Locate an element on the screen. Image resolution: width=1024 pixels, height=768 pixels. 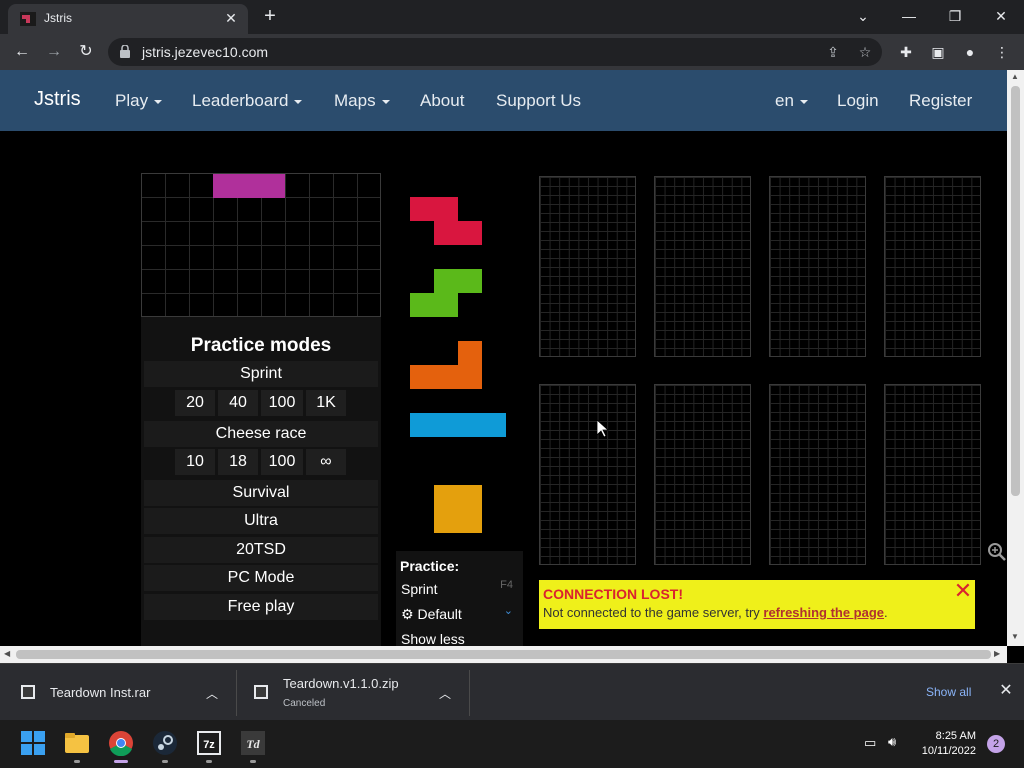
url-text: jstris.jezevec10.com is located at coordinates (205, 52).